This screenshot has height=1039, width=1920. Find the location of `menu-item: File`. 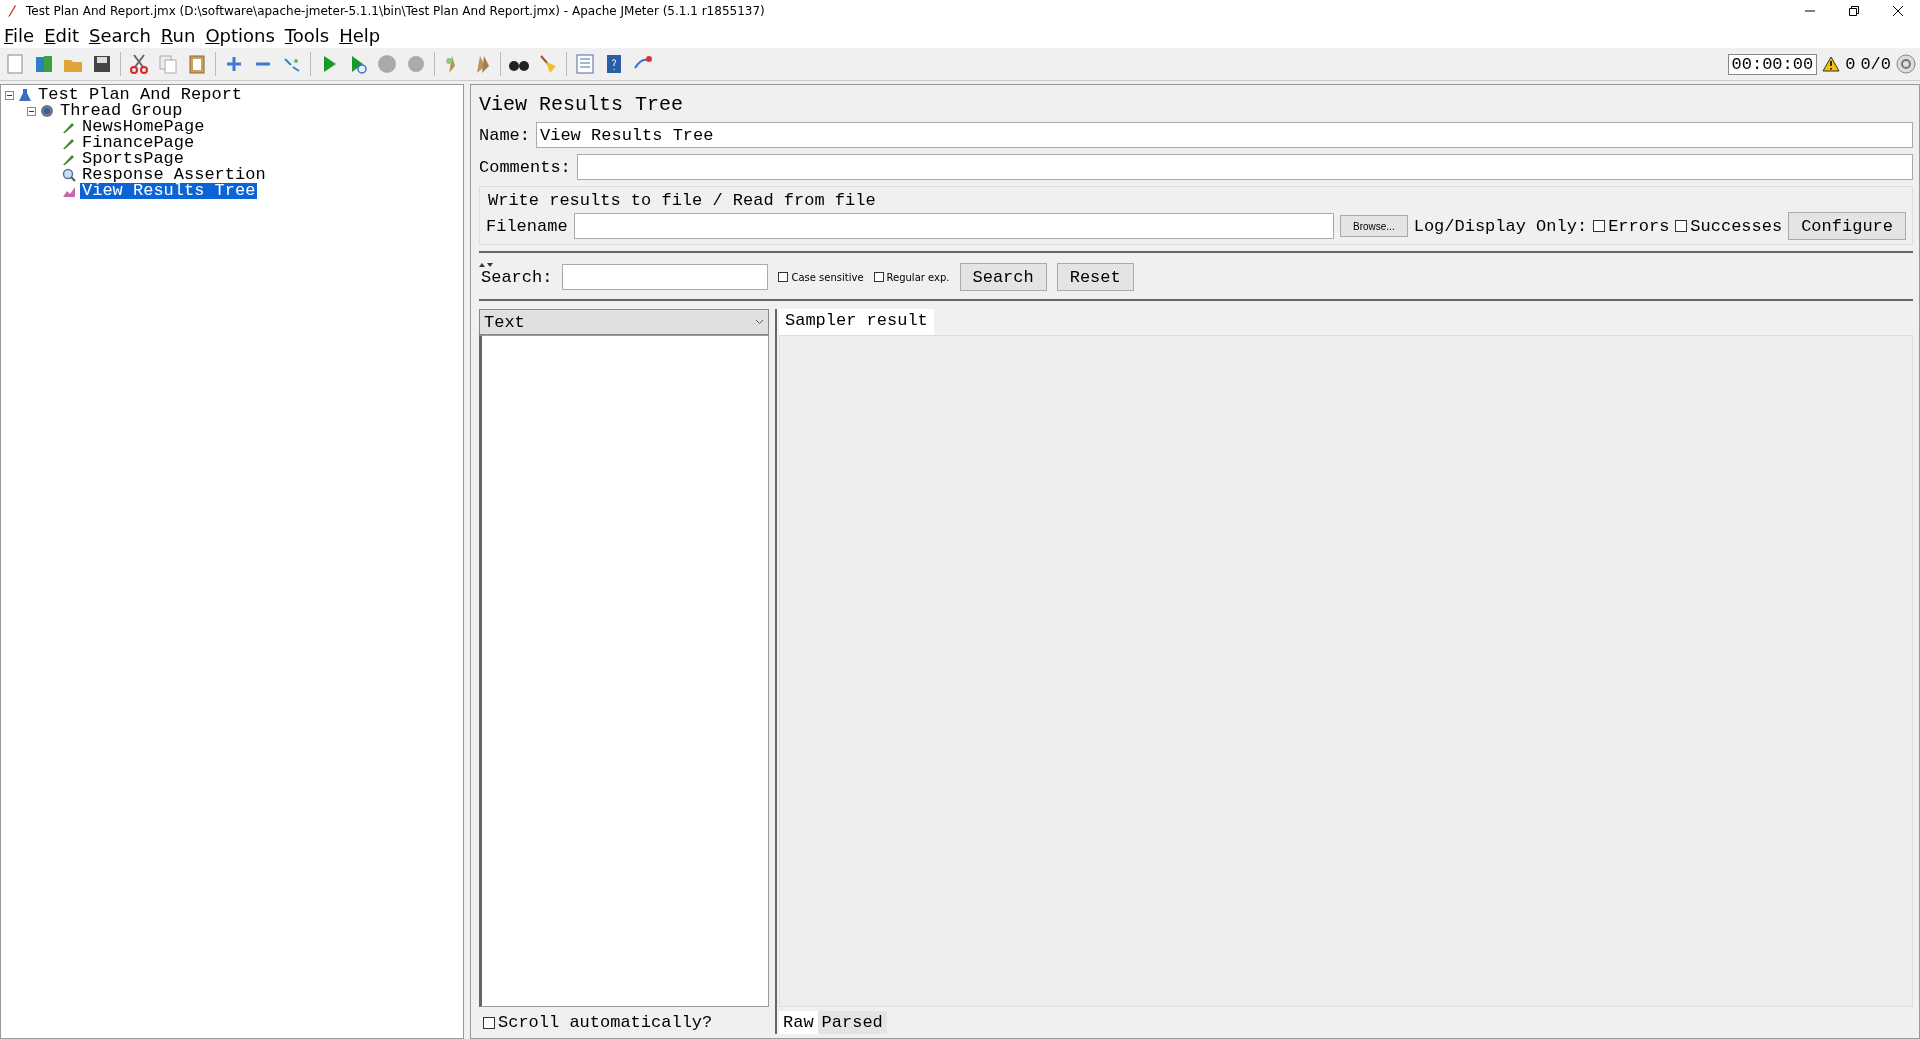

menu-item: File is located at coordinates (19, 35).